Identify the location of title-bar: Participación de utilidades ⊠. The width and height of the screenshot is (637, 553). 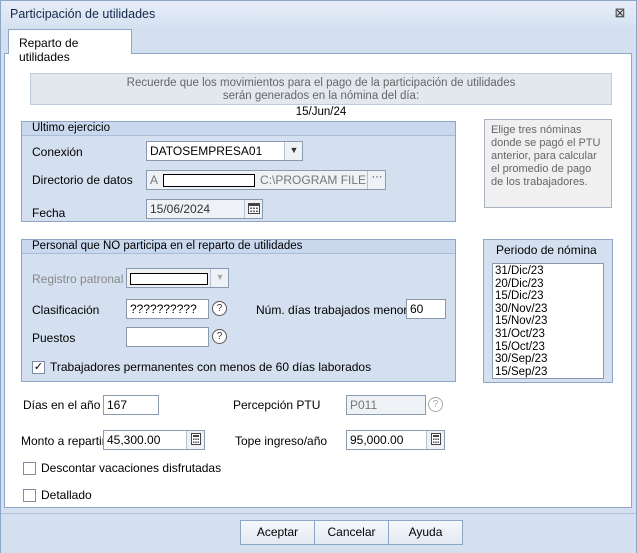
(318, 14).